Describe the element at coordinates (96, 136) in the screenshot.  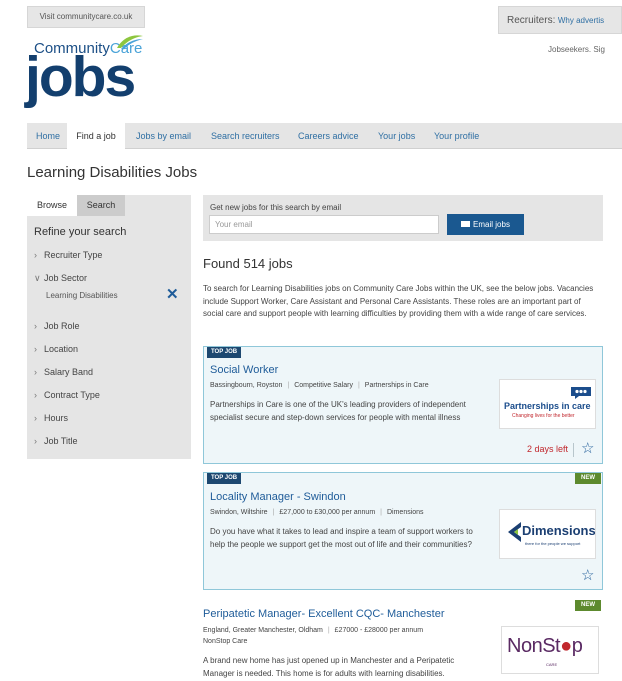
I see `nav-find-a-job: Find a job` at that location.